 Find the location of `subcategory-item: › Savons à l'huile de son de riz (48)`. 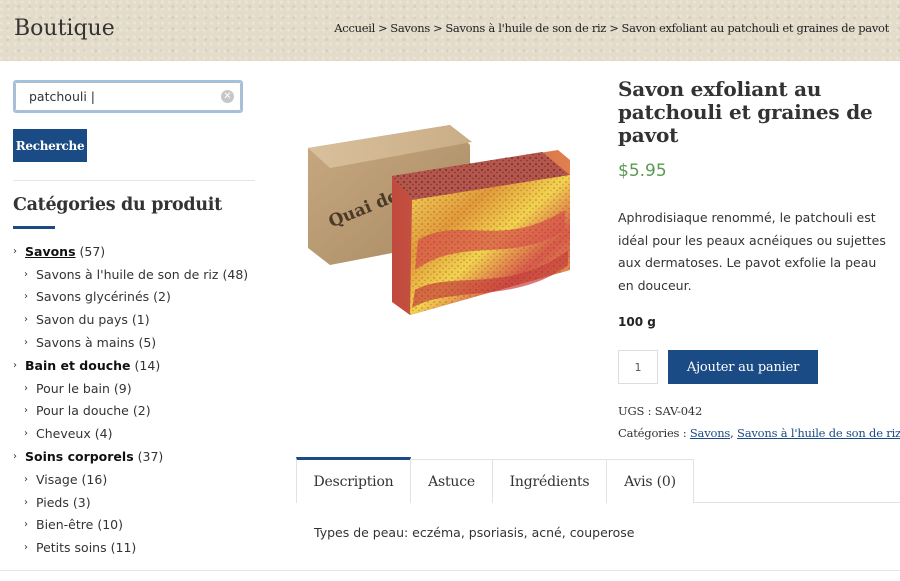

subcategory-item: › Savons à l'huile de son de riz (48) is located at coordinates (143, 274).